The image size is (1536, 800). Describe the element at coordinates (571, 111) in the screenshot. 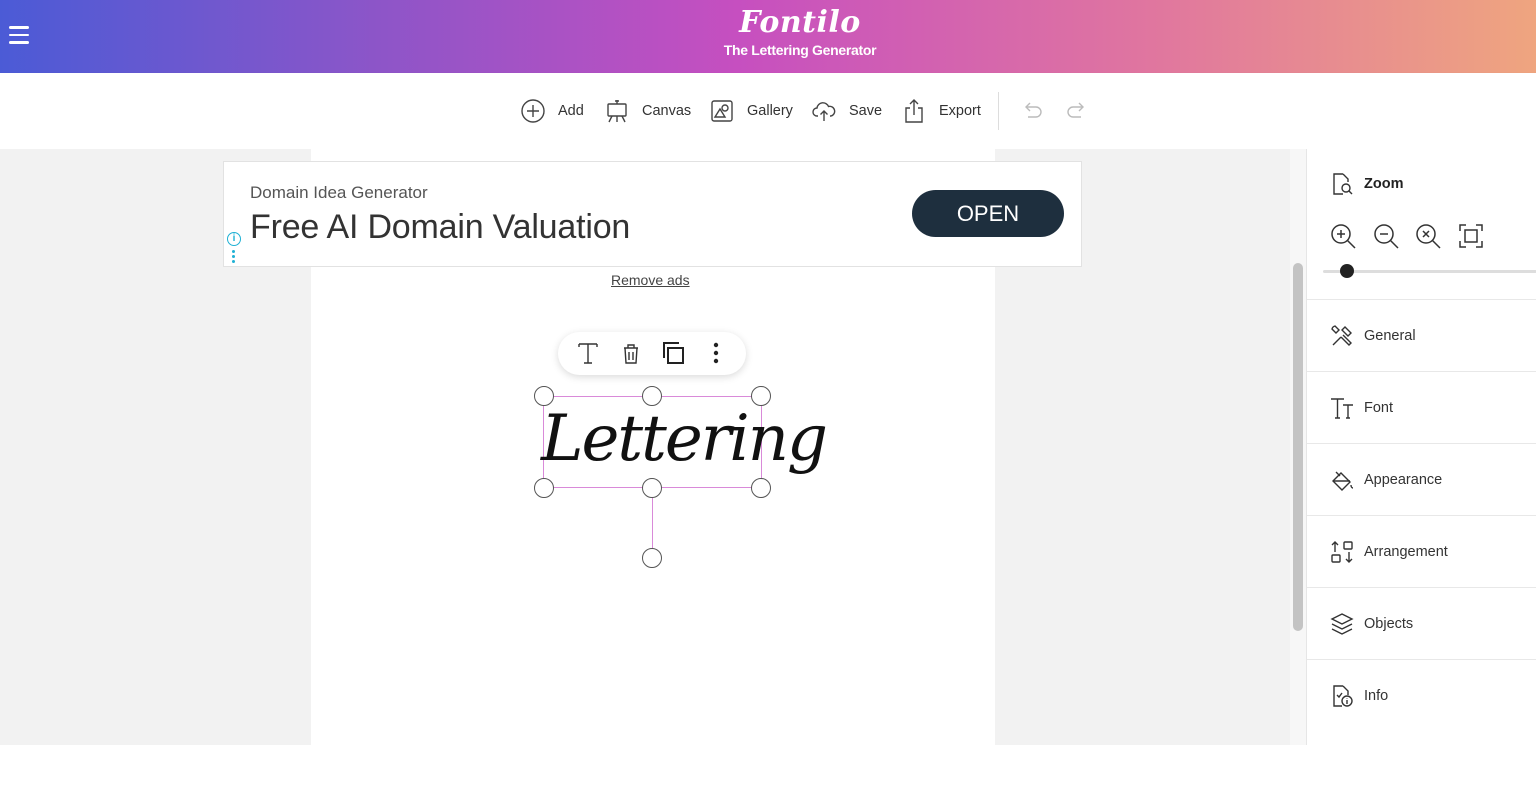

I see `add-label: Add` at that location.